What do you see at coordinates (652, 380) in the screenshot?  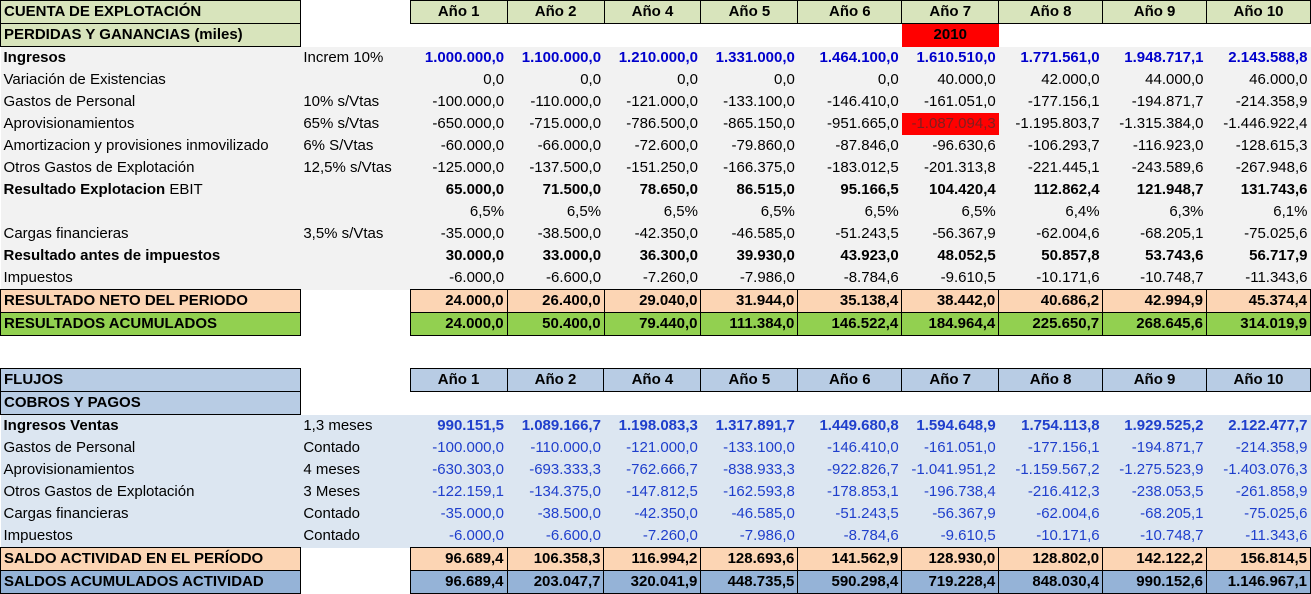 I see `year-header: Año 4` at bounding box center [652, 380].